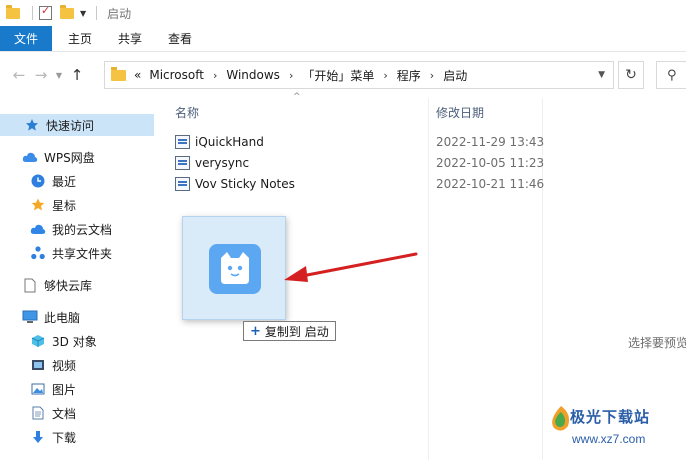  What do you see at coordinates (64, 413) in the screenshot?
I see `sidebar-item-label: 文档` at bounding box center [64, 413].